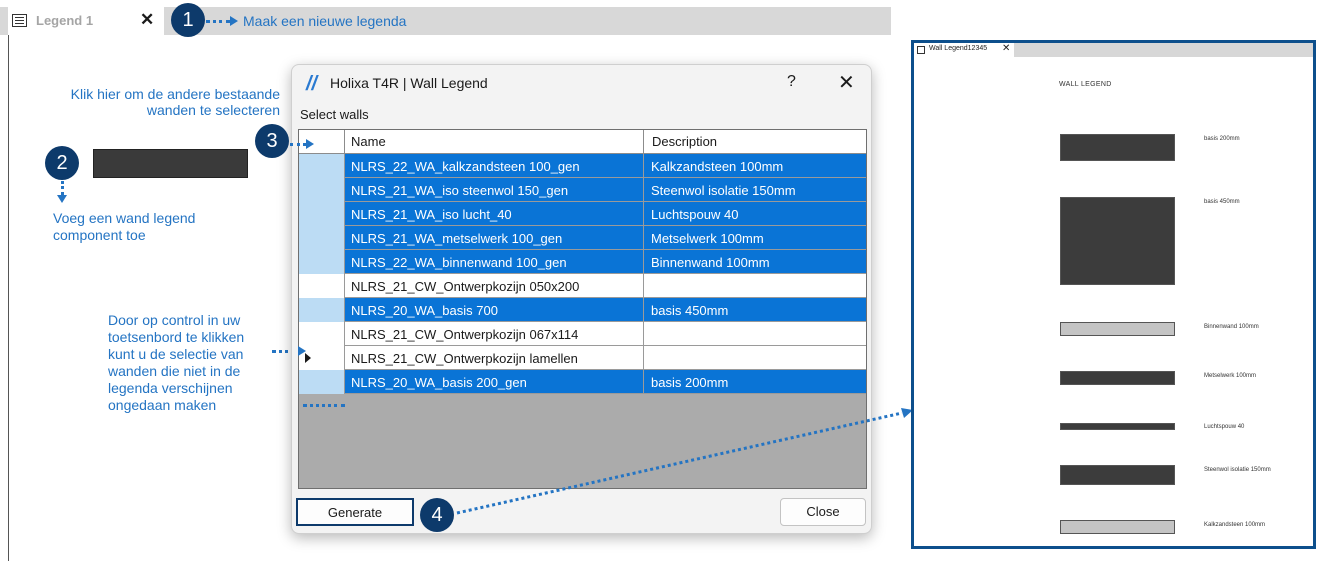  What do you see at coordinates (494, 238) in the screenshot?
I see `row-name: NLRS_21_WA_metselwerk 100_gen` at bounding box center [494, 238].